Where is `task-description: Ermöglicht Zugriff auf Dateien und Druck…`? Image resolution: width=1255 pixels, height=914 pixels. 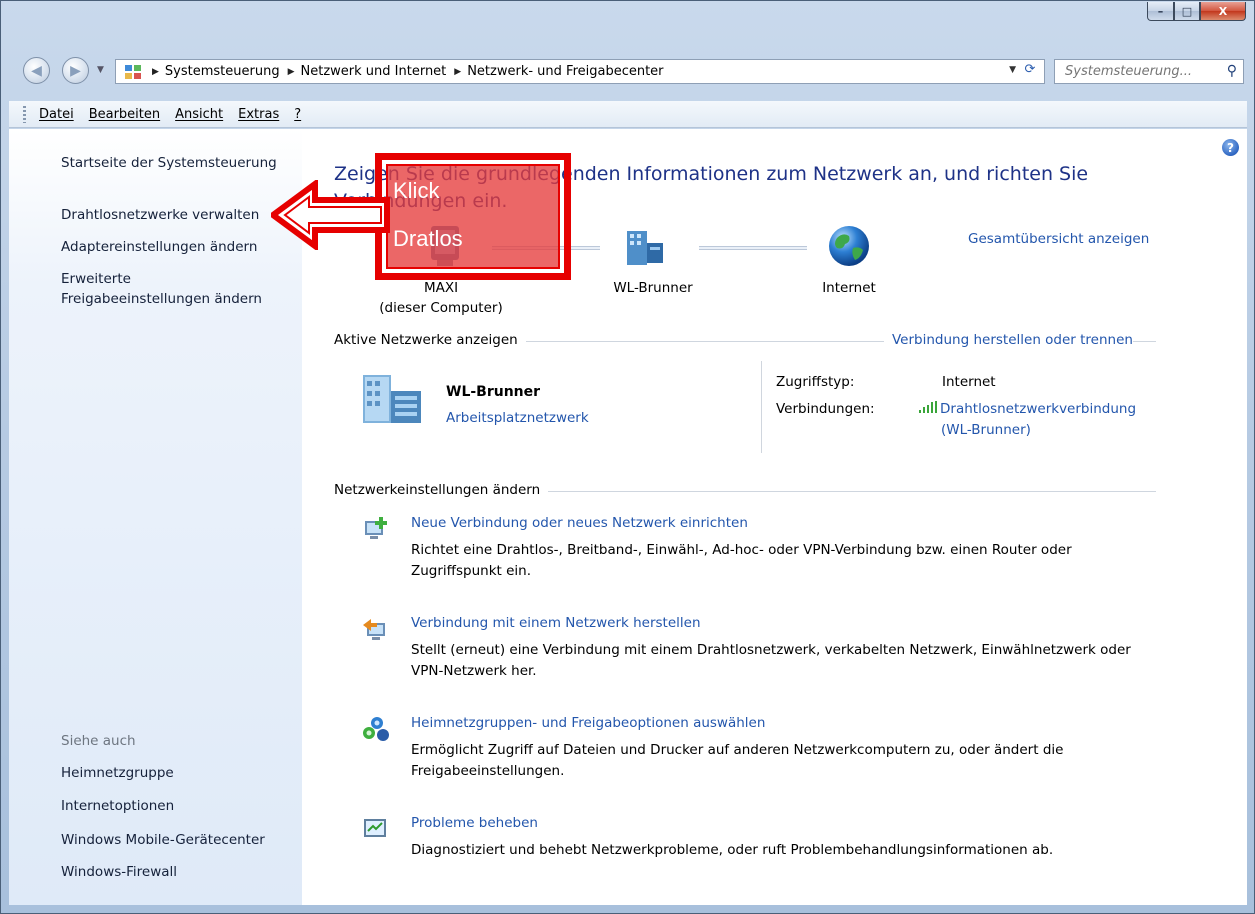
task-description: Ermöglicht Zugriff auf Dateien und Druck… is located at coordinates (737, 760).